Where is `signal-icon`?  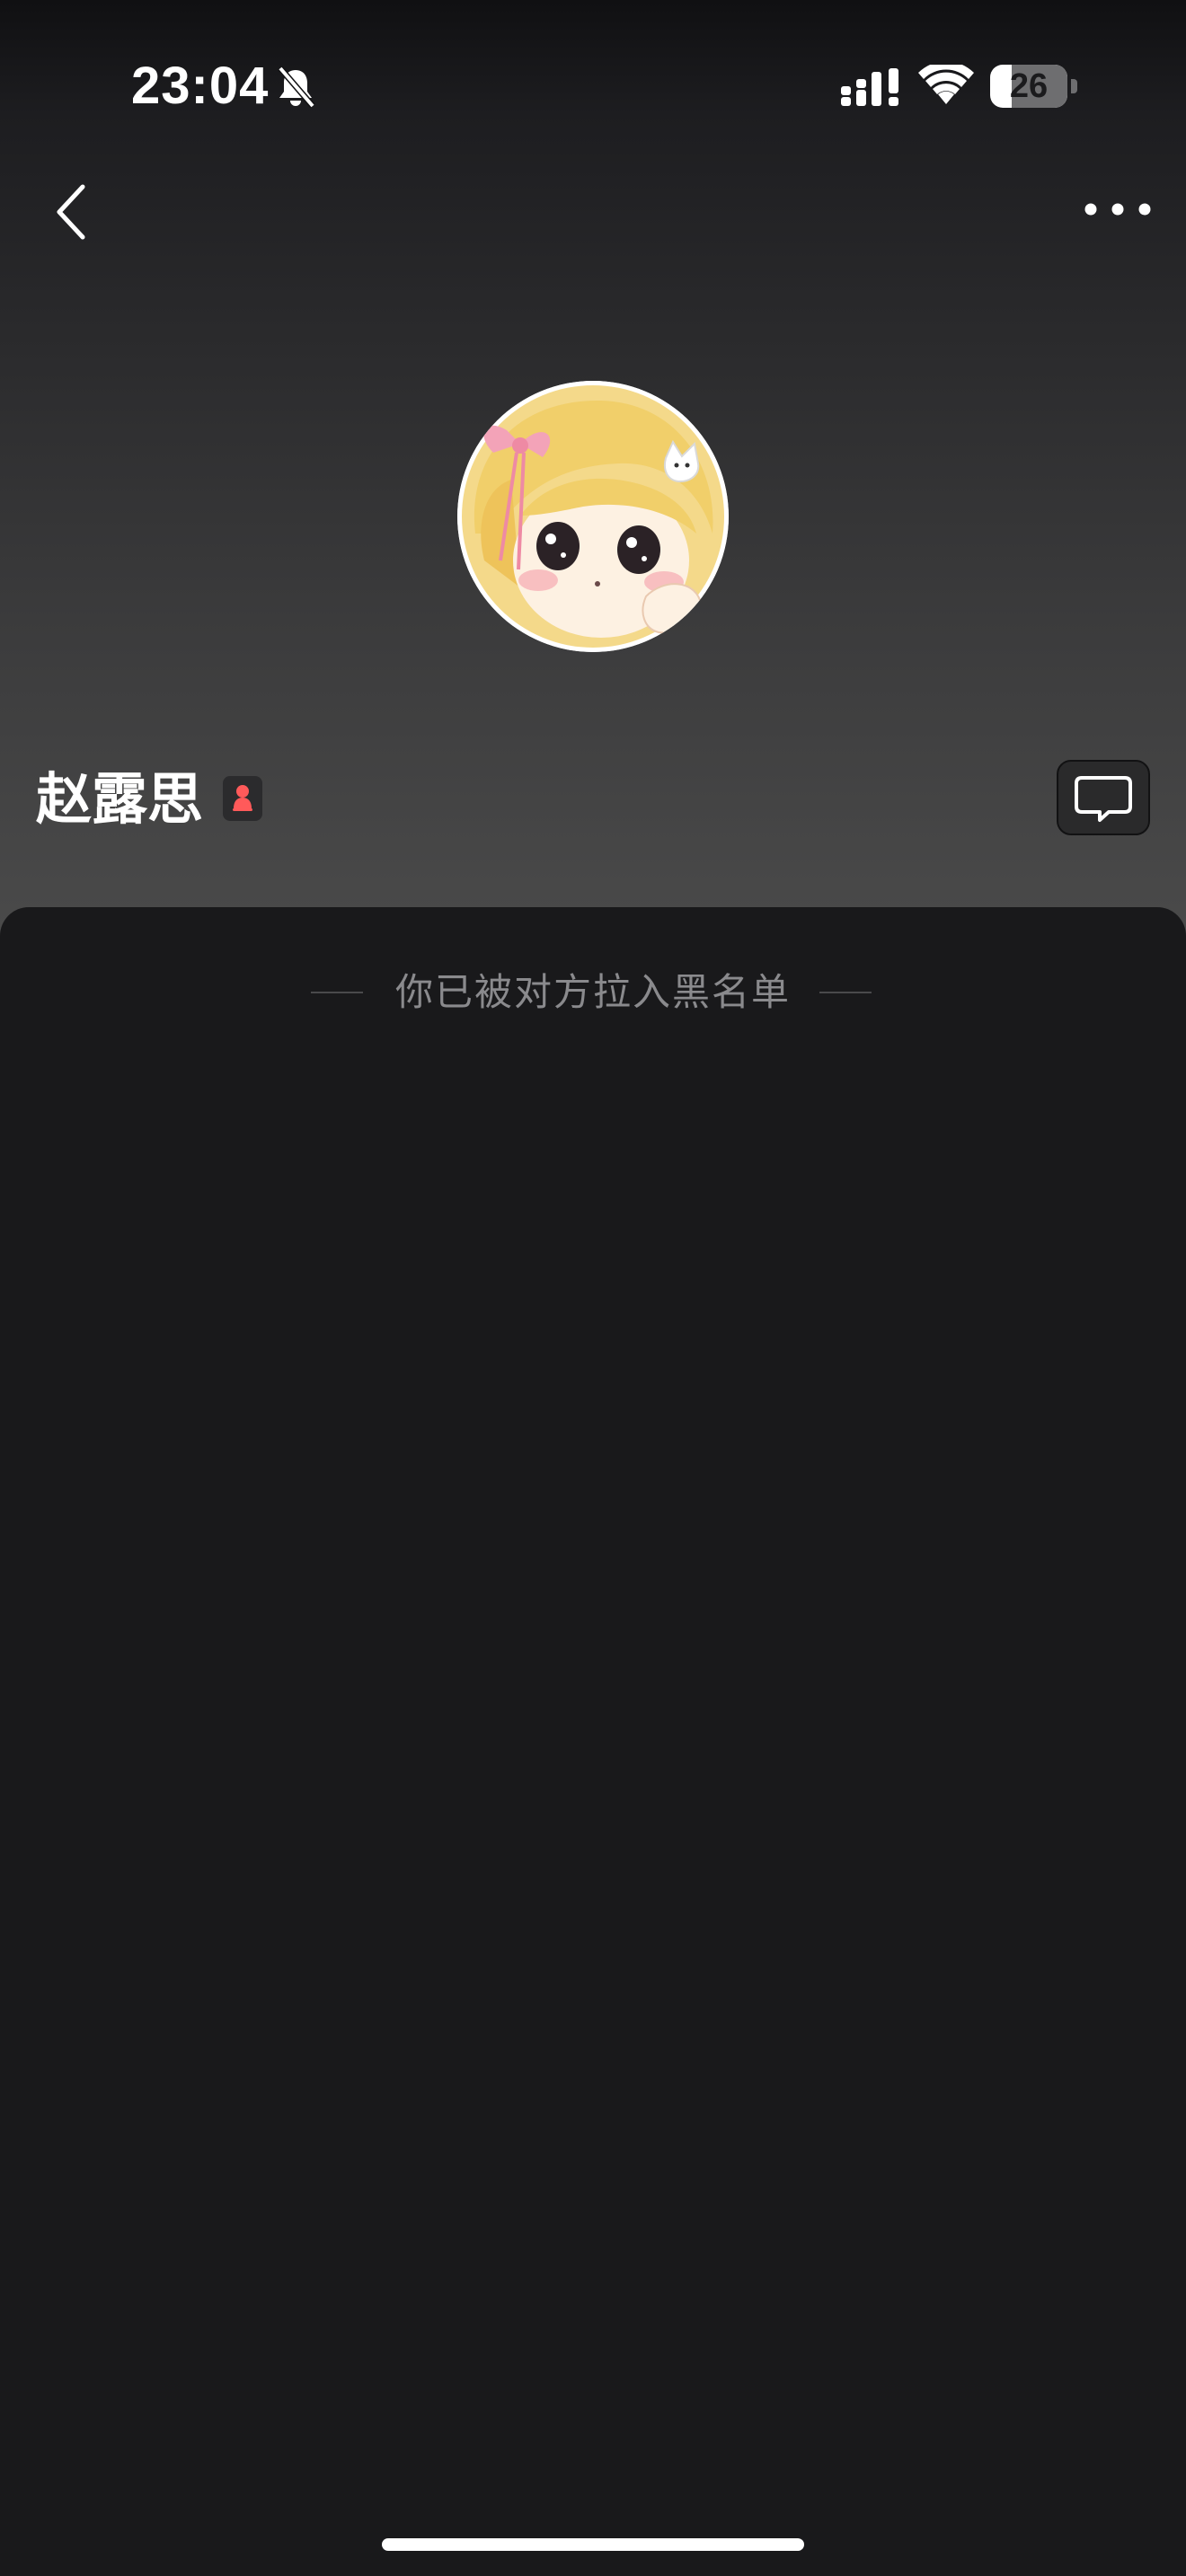
signal-icon is located at coordinates (870, 87).